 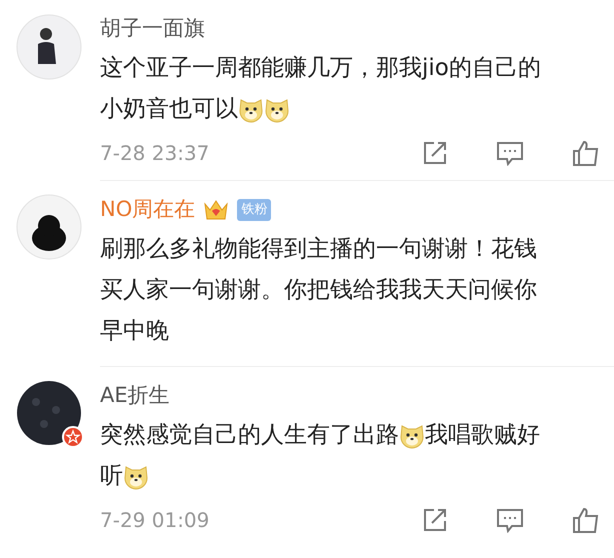 I want to click on comment-text: 早中晚, so click(x=134, y=331).